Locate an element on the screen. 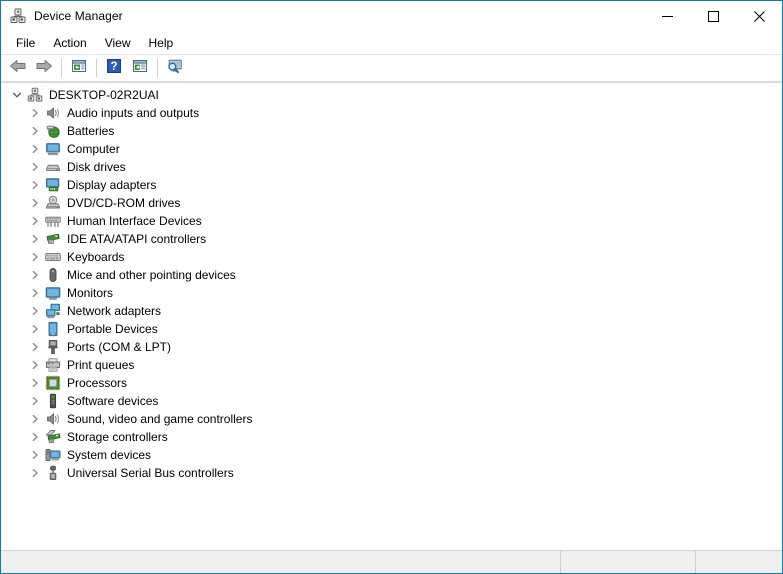  menu-item-file: File is located at coordinates (25, 43).